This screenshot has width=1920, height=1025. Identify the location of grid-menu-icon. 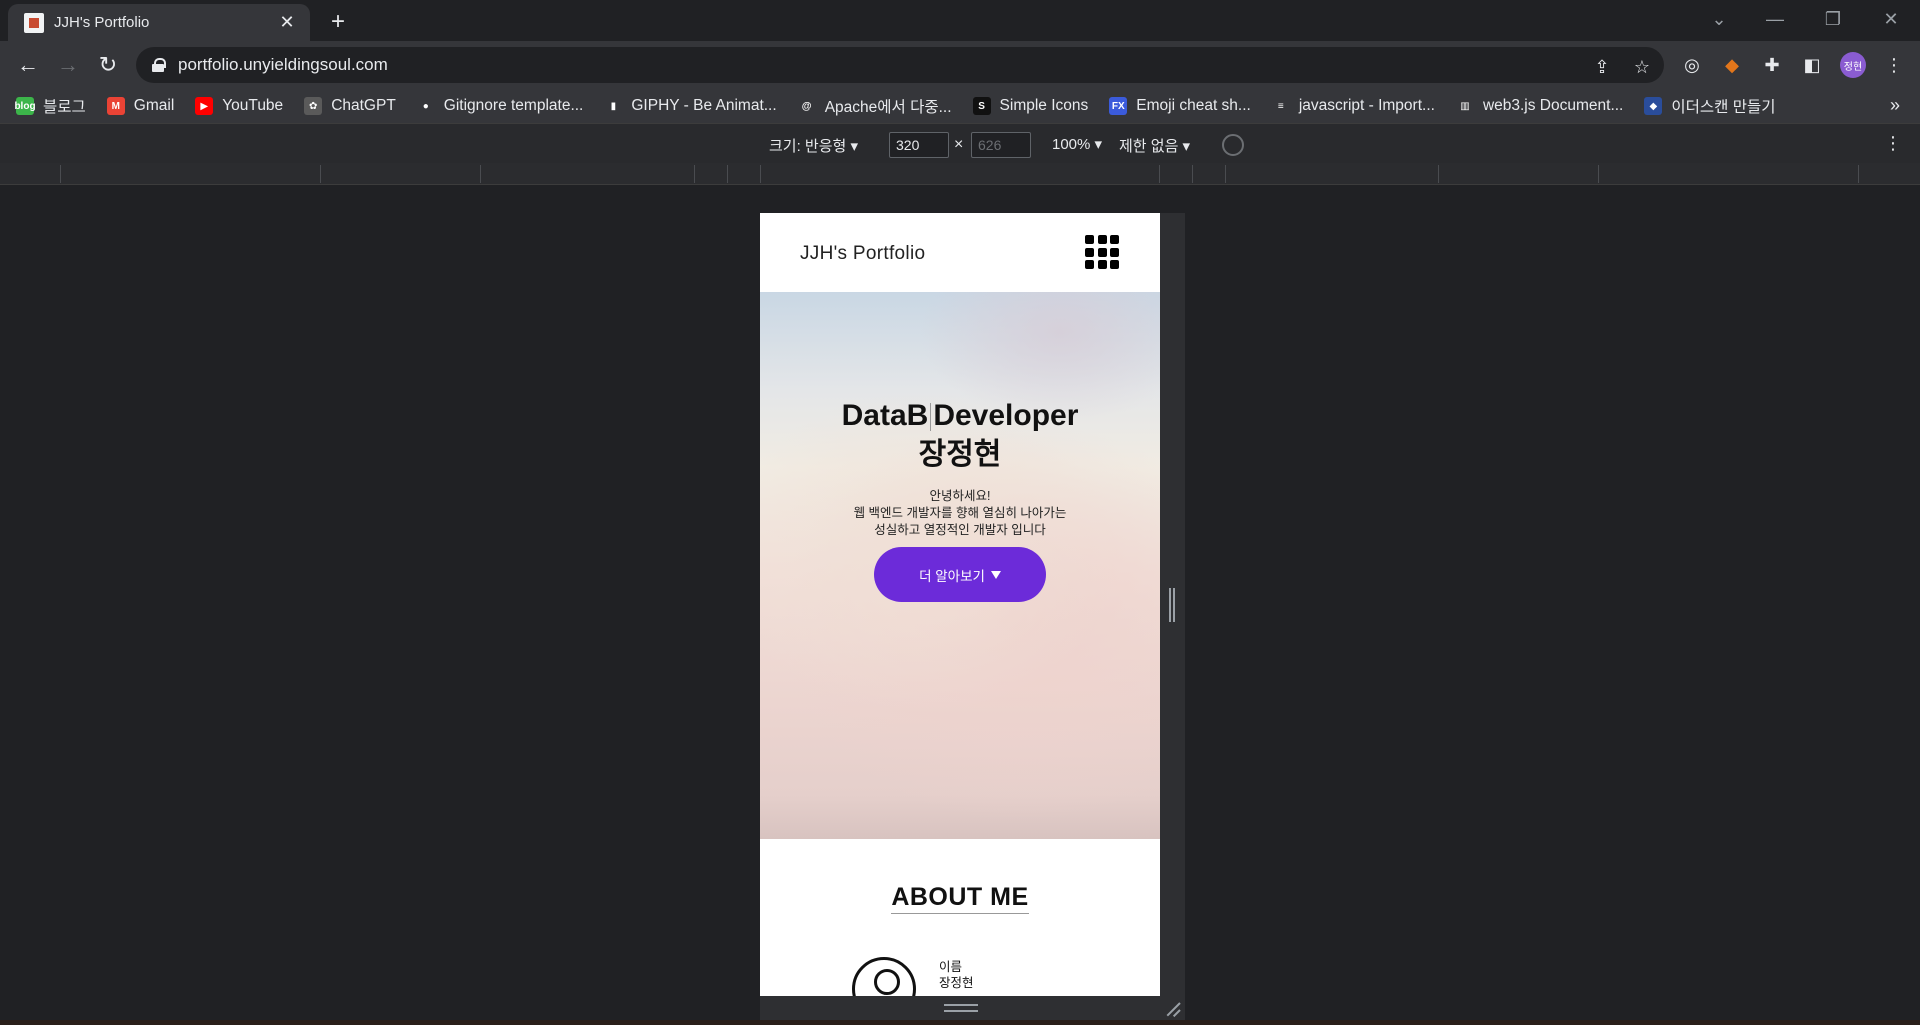
(1102, 252).